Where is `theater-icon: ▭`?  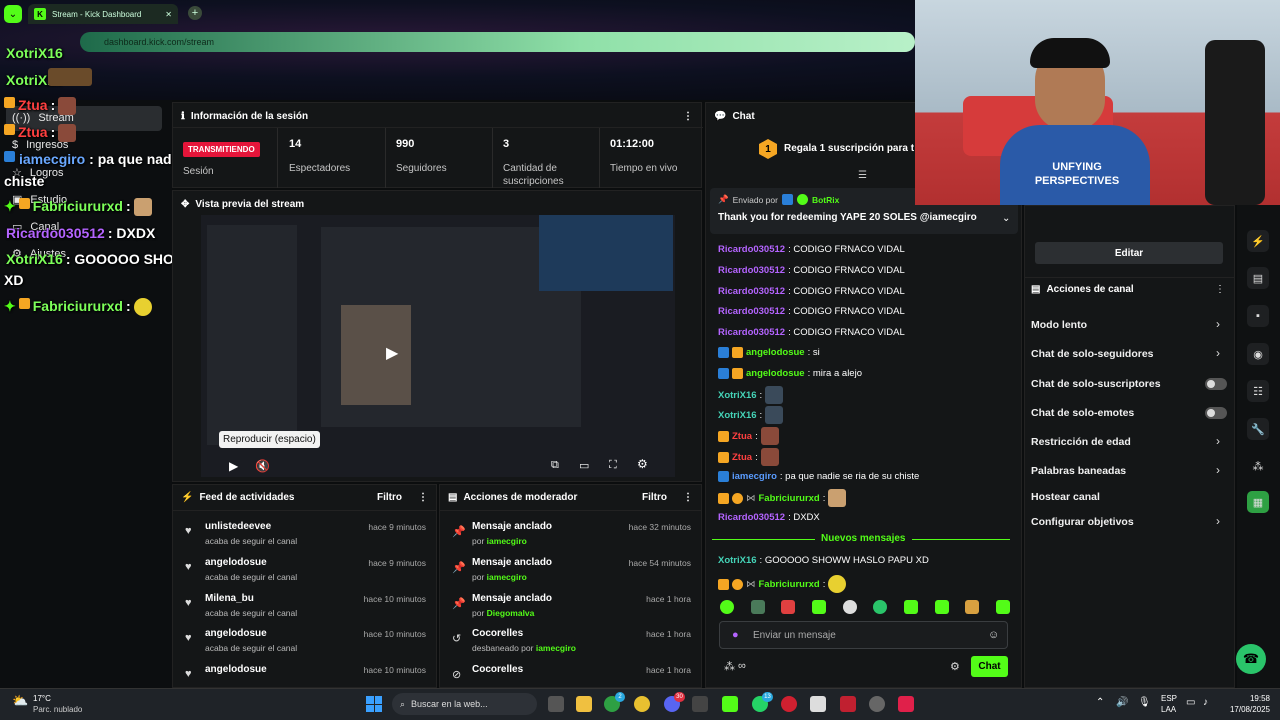
theater-icon: ▭ is located at coordinates (584, 465).